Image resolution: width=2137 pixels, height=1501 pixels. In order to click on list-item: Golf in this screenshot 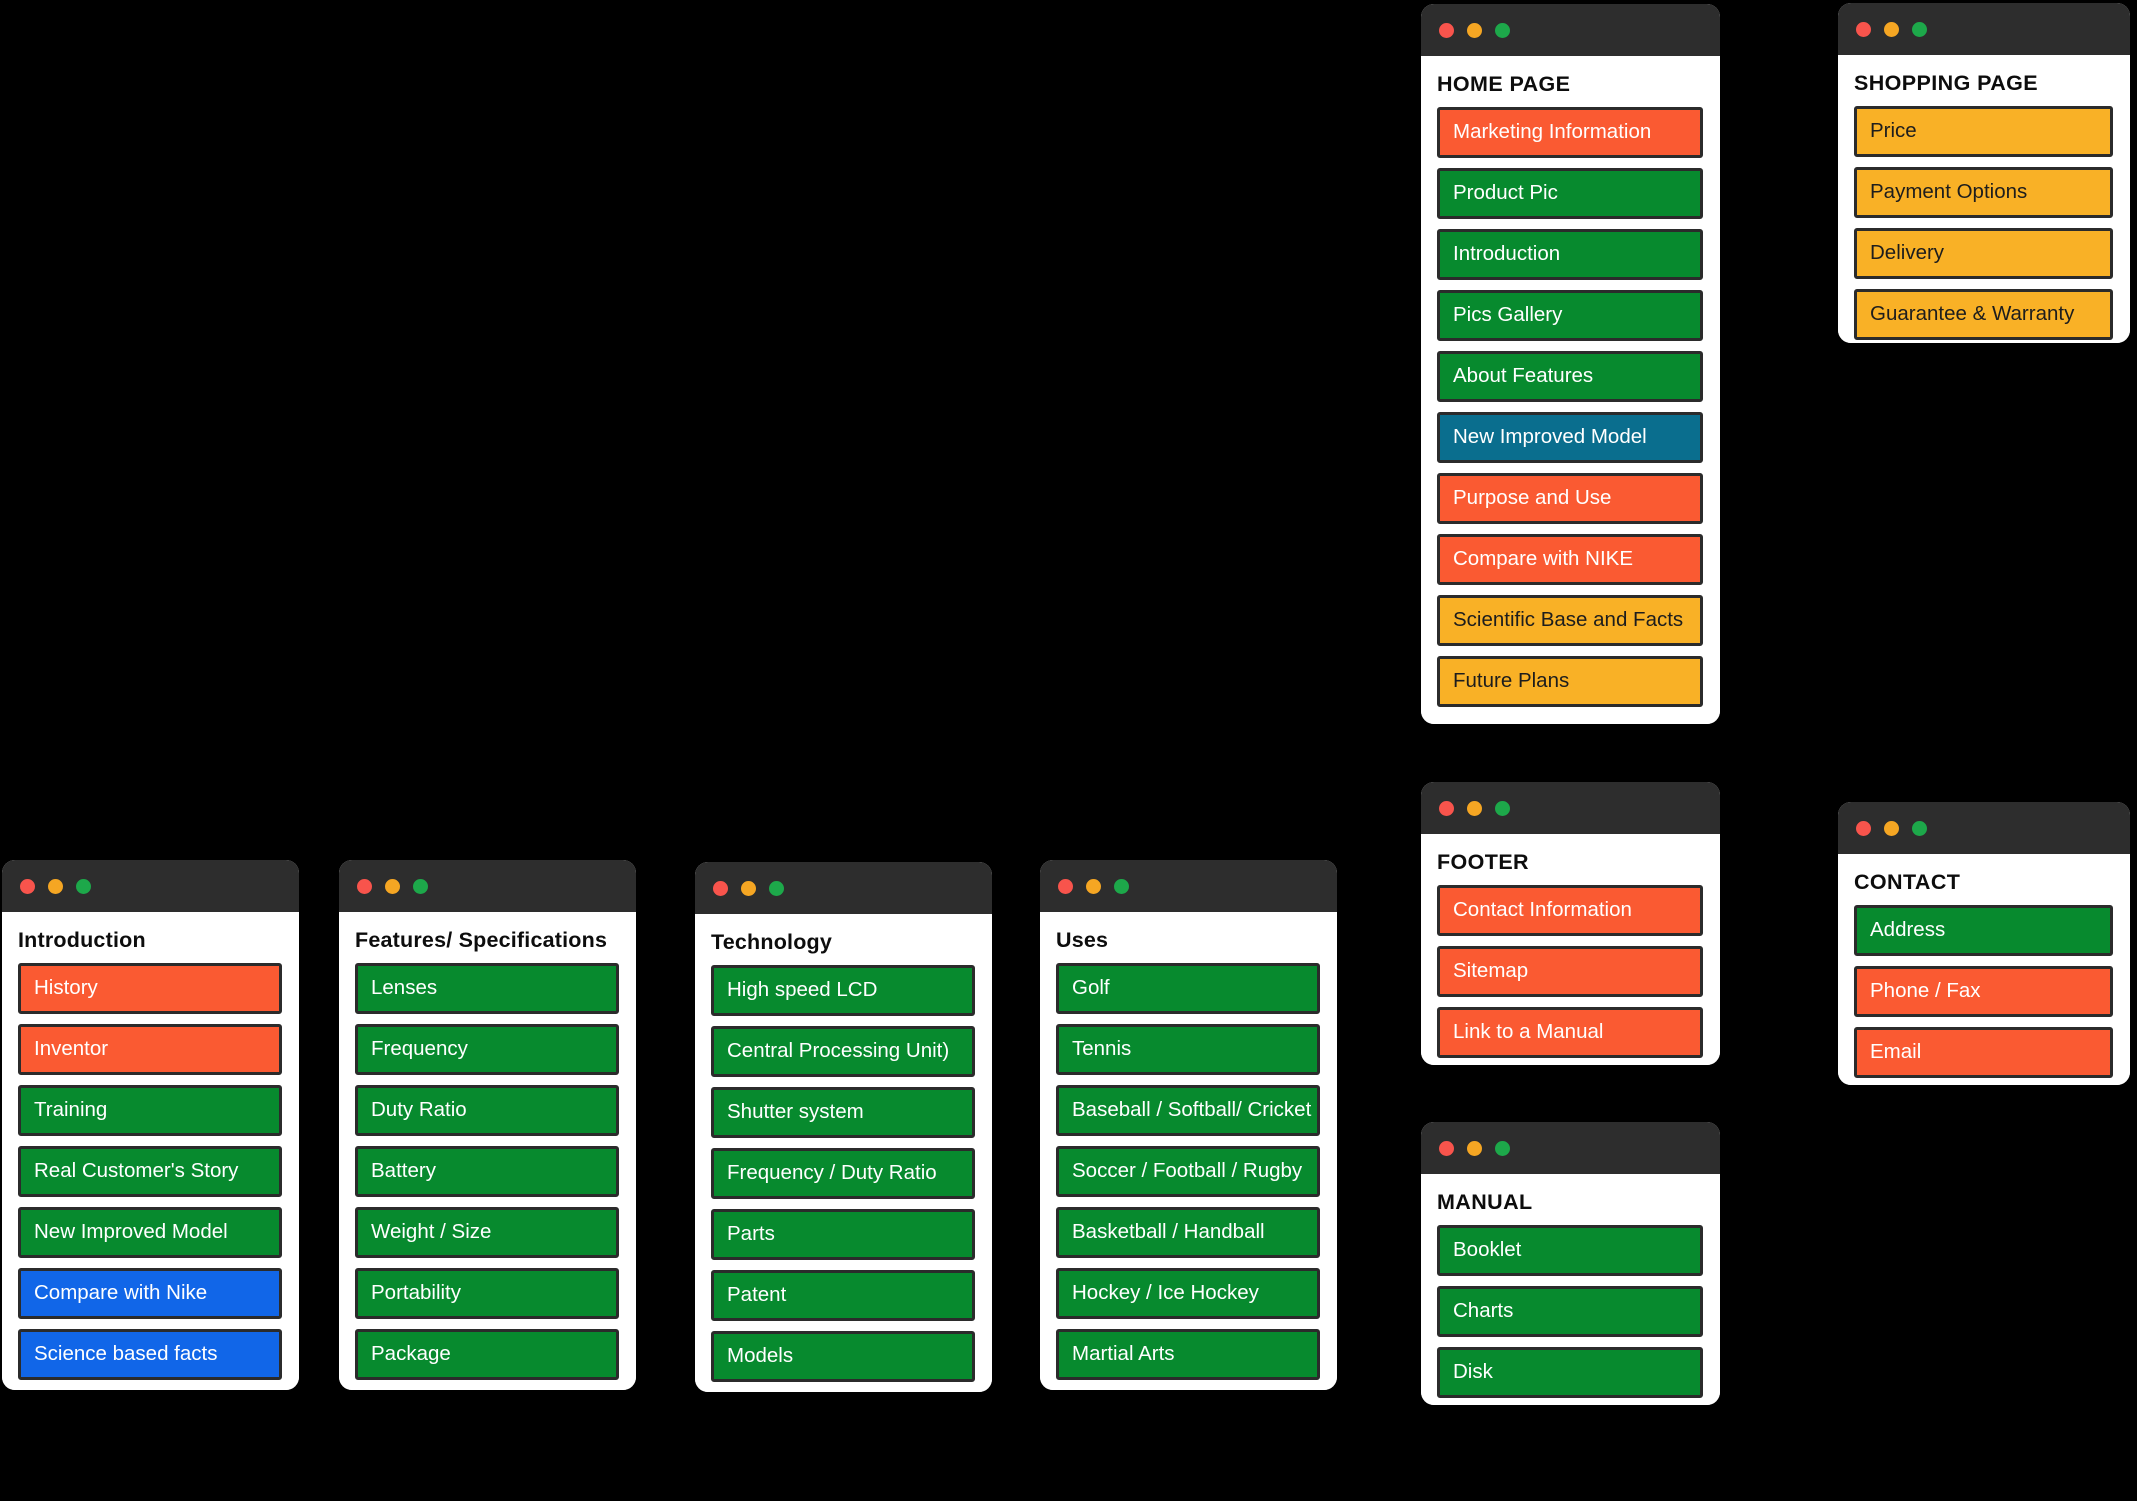, I will do `click(1188, 989)`.